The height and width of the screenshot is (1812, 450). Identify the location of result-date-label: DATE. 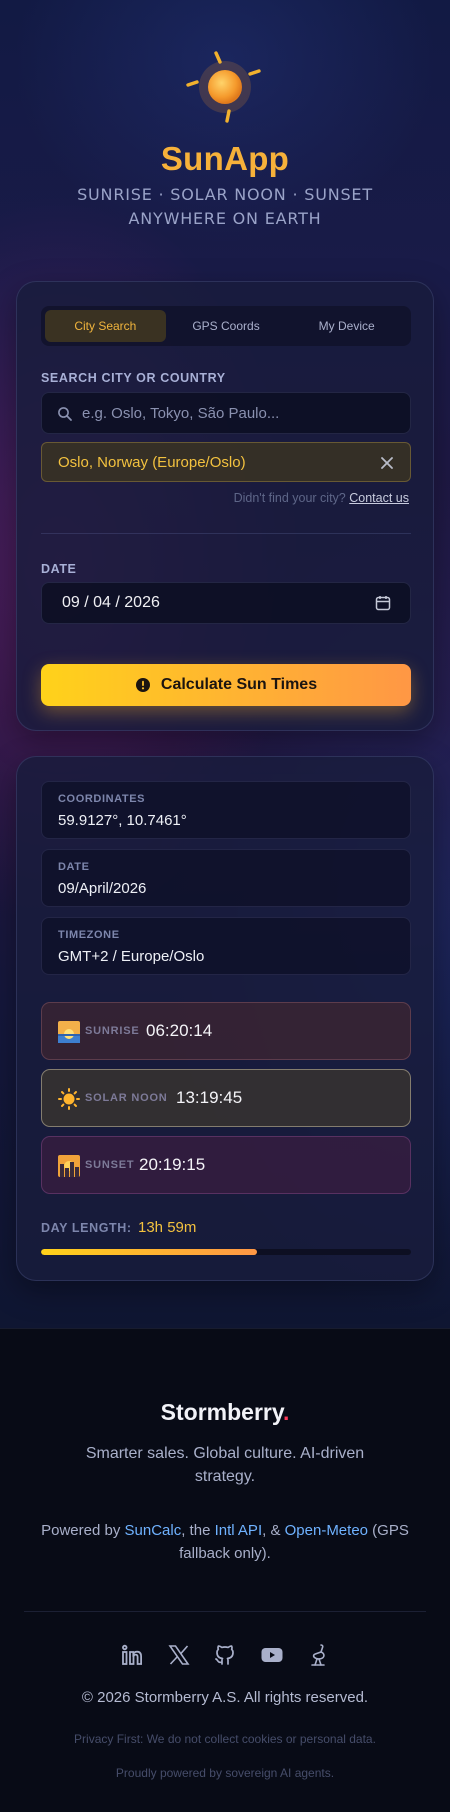
(74, 867).